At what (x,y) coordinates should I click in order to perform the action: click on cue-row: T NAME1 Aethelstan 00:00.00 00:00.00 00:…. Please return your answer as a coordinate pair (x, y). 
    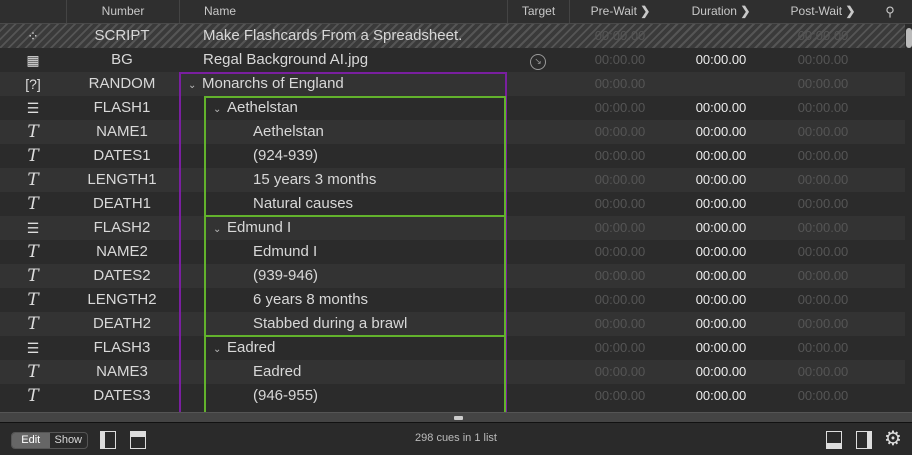
    Looking at the image, I should click on (452, 132).